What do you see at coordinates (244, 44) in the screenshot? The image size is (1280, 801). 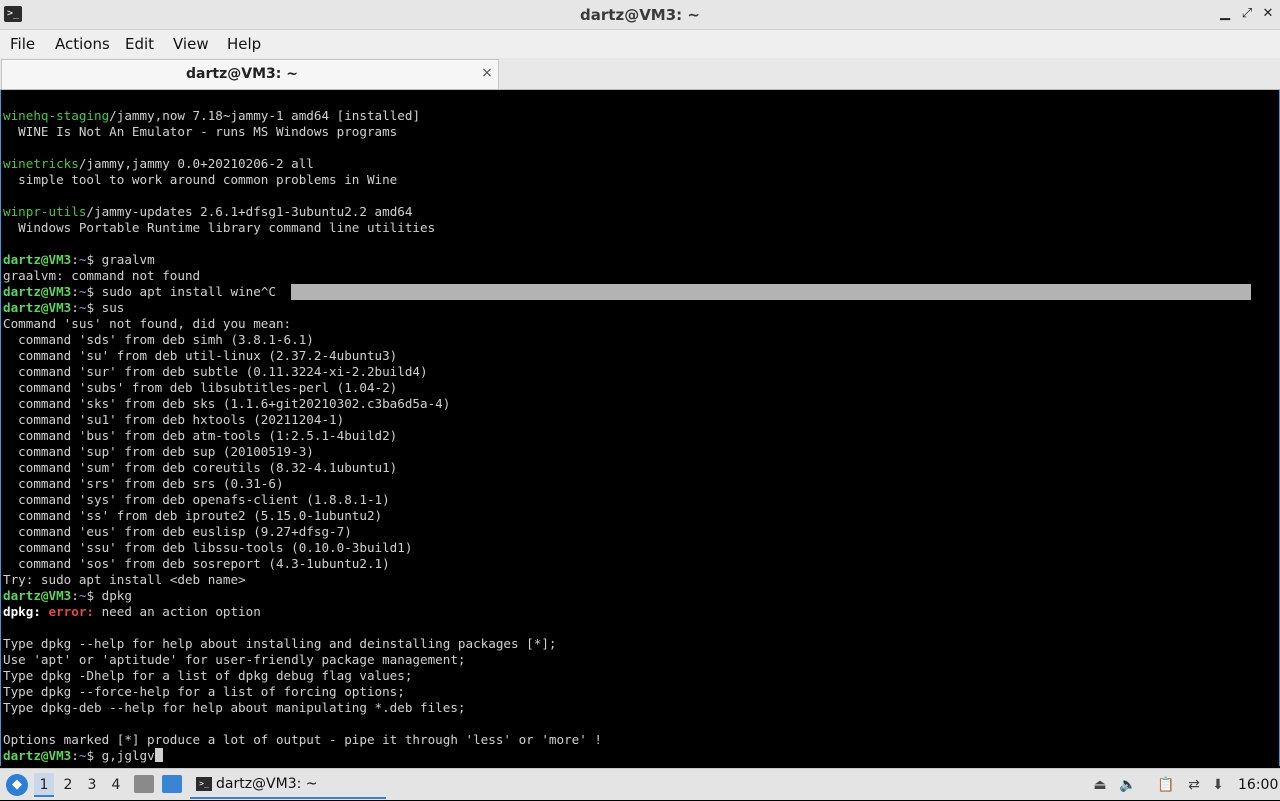 I see `menu-help: Help` at bounding box center [244, 44].